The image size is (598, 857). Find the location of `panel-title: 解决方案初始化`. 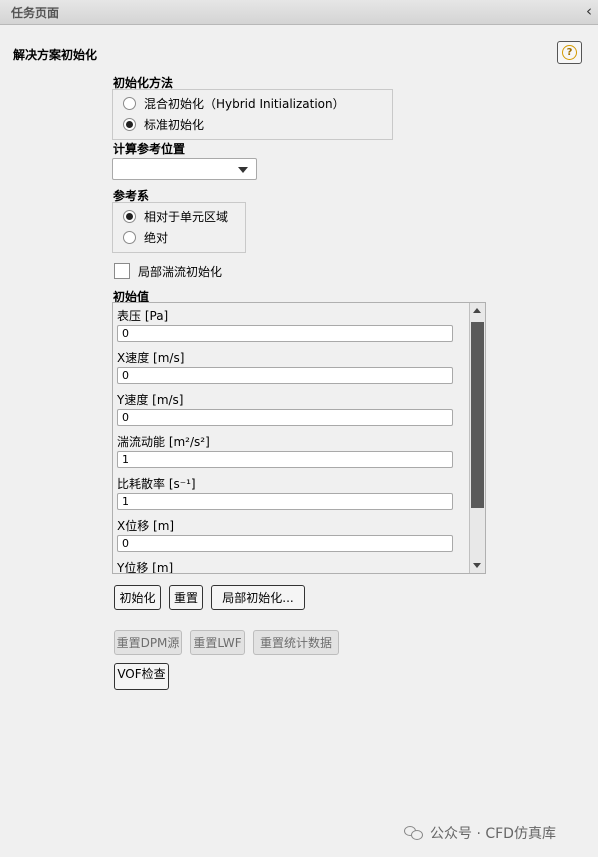

panel-title: 解决方案初始化 is located at coordinates (55, 55).